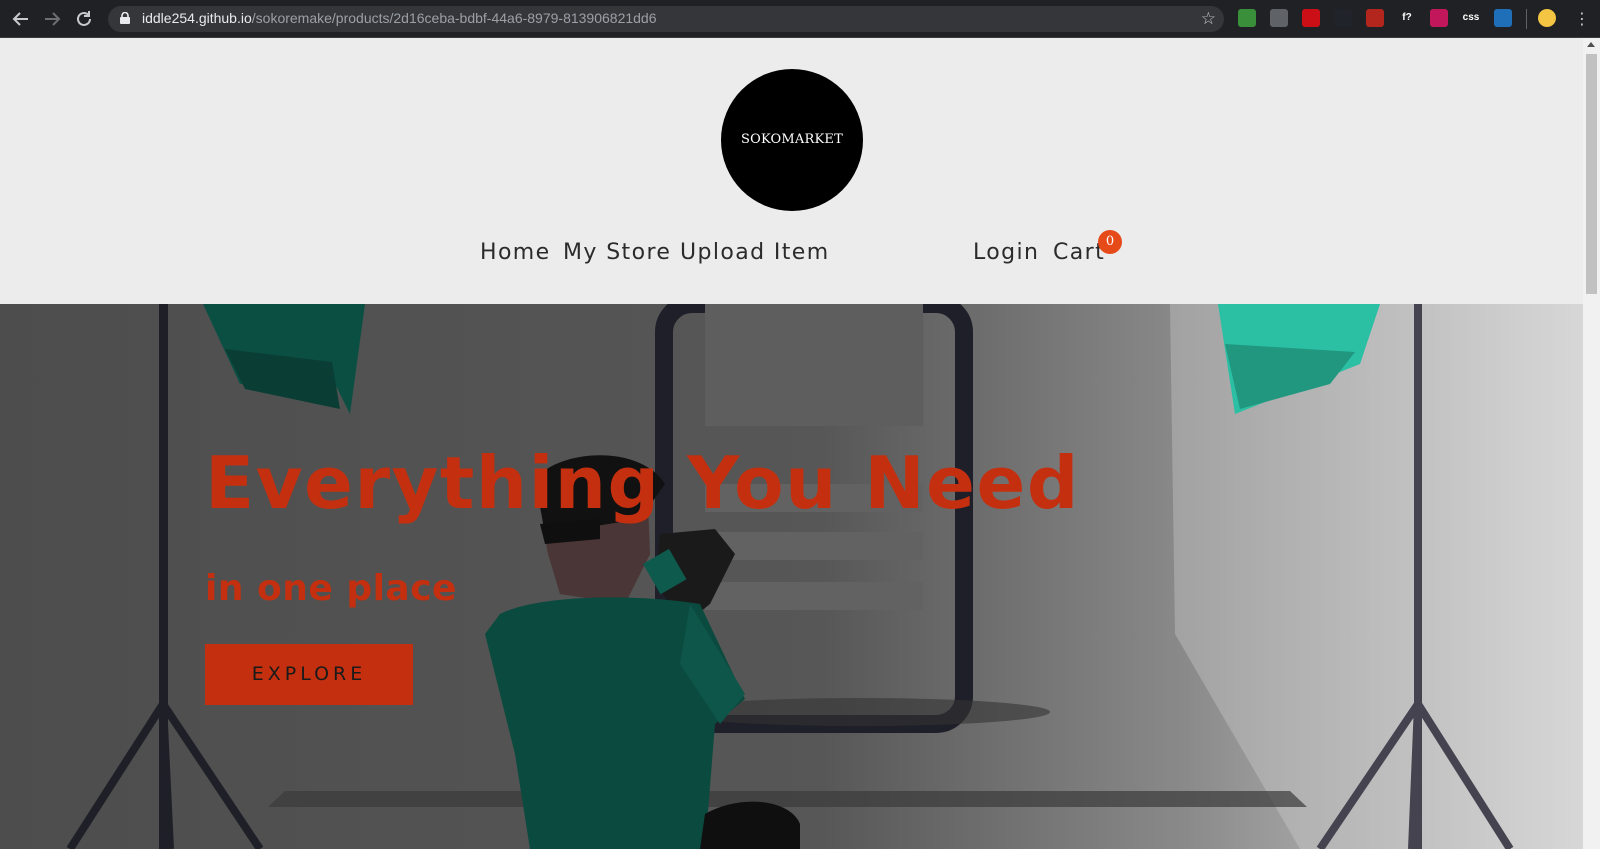  I want to click on spinner-extension-icon, so click(1279, 18).